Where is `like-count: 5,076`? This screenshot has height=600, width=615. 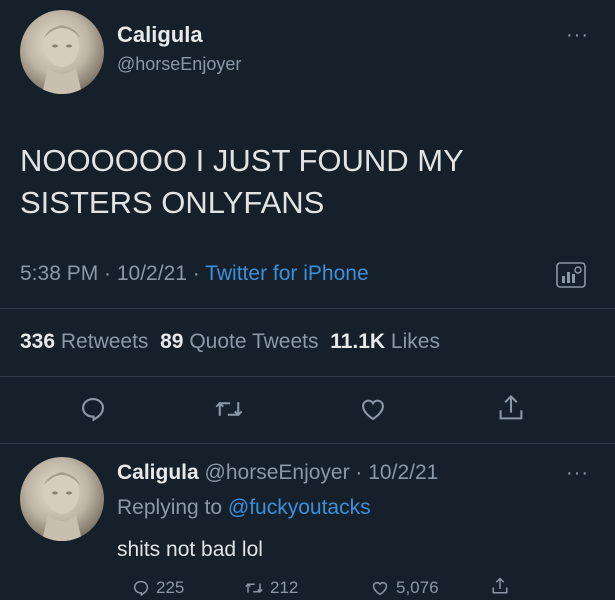 like-count: 5,076 is located at coordinates (417, 587).